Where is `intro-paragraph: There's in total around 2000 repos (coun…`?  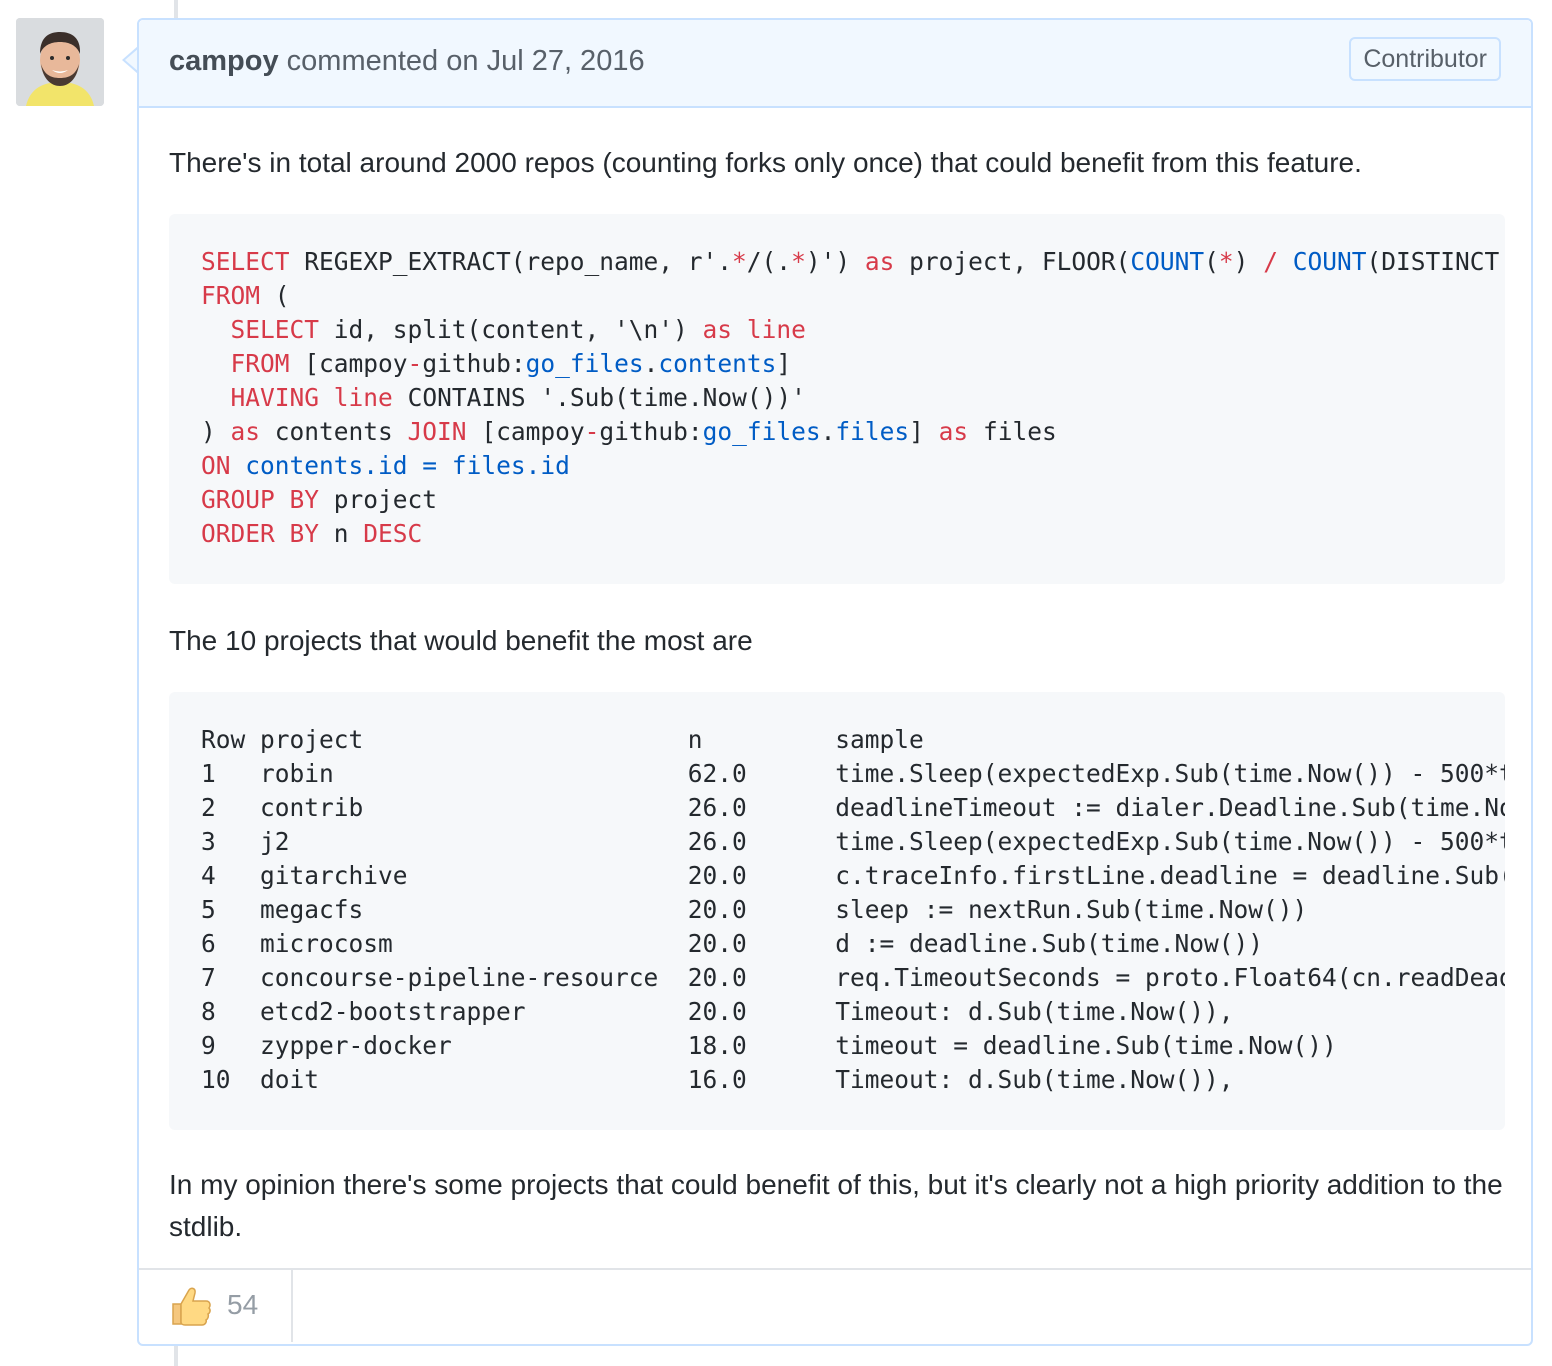 intro-paragraph: There's in total around 2000 repos (coun… is located at coordinates (765, 162).